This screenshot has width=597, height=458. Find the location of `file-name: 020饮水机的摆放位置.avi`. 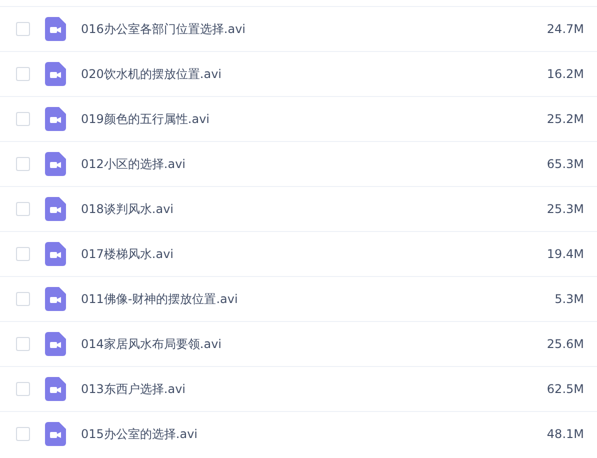

file-name: 020饮水机的摆放位置.avi is located at coordinates (314, 74).